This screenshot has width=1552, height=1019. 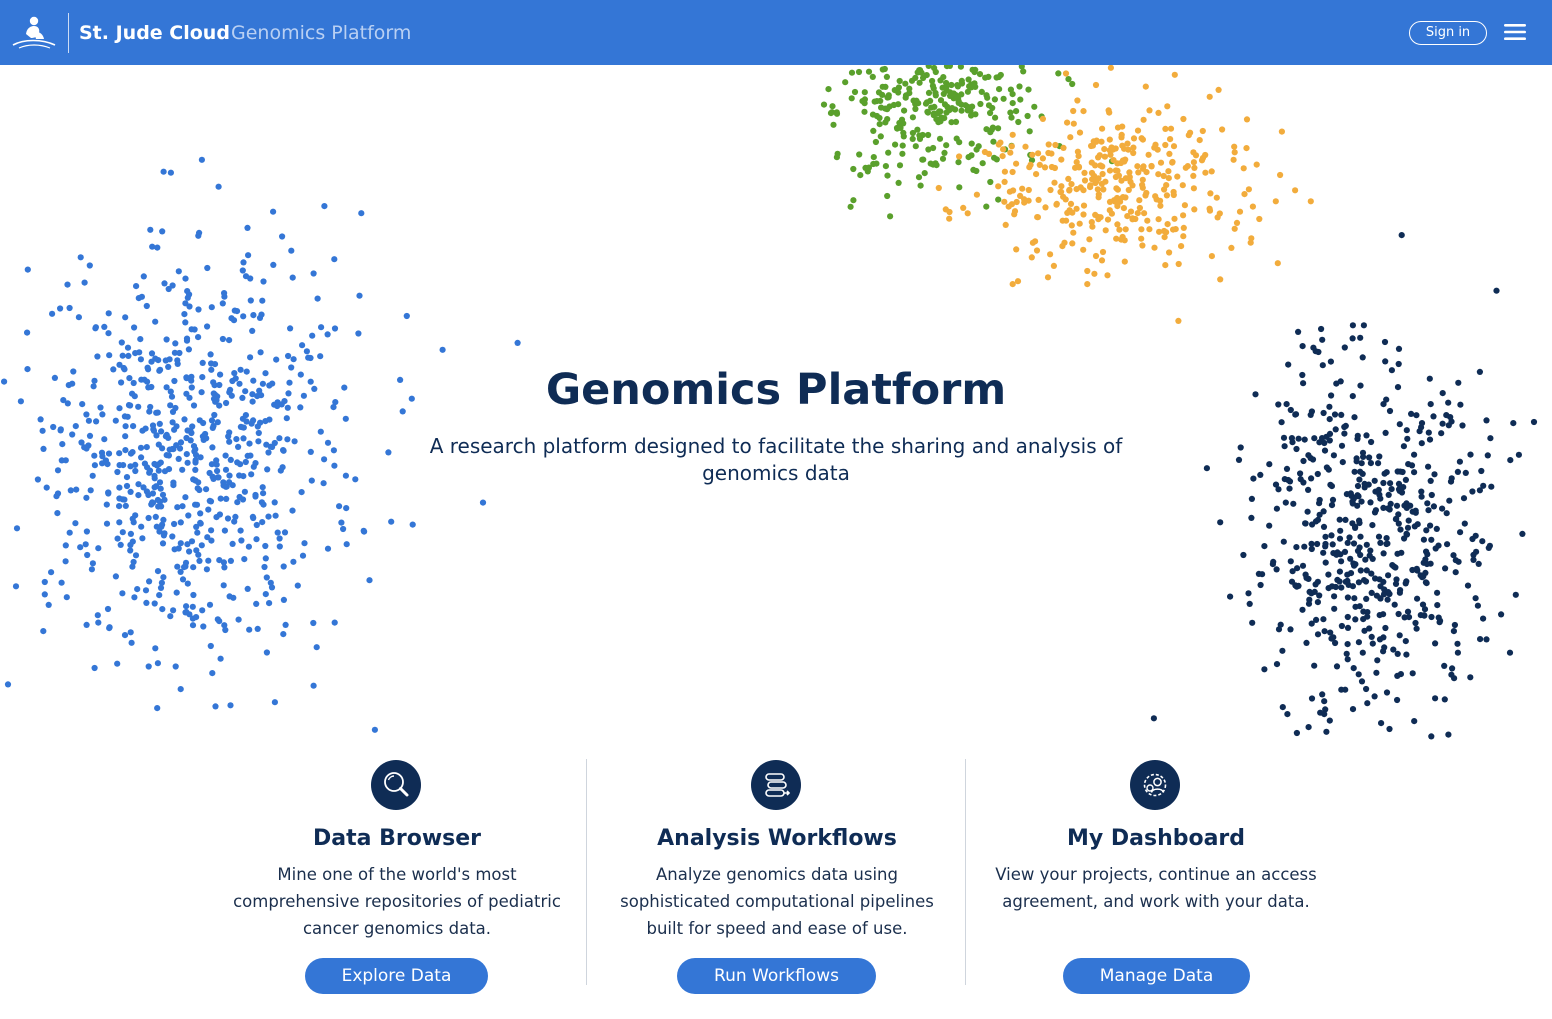 I want to click on brand-subtitle: Genomics Platform, so click(x=321, y=33).